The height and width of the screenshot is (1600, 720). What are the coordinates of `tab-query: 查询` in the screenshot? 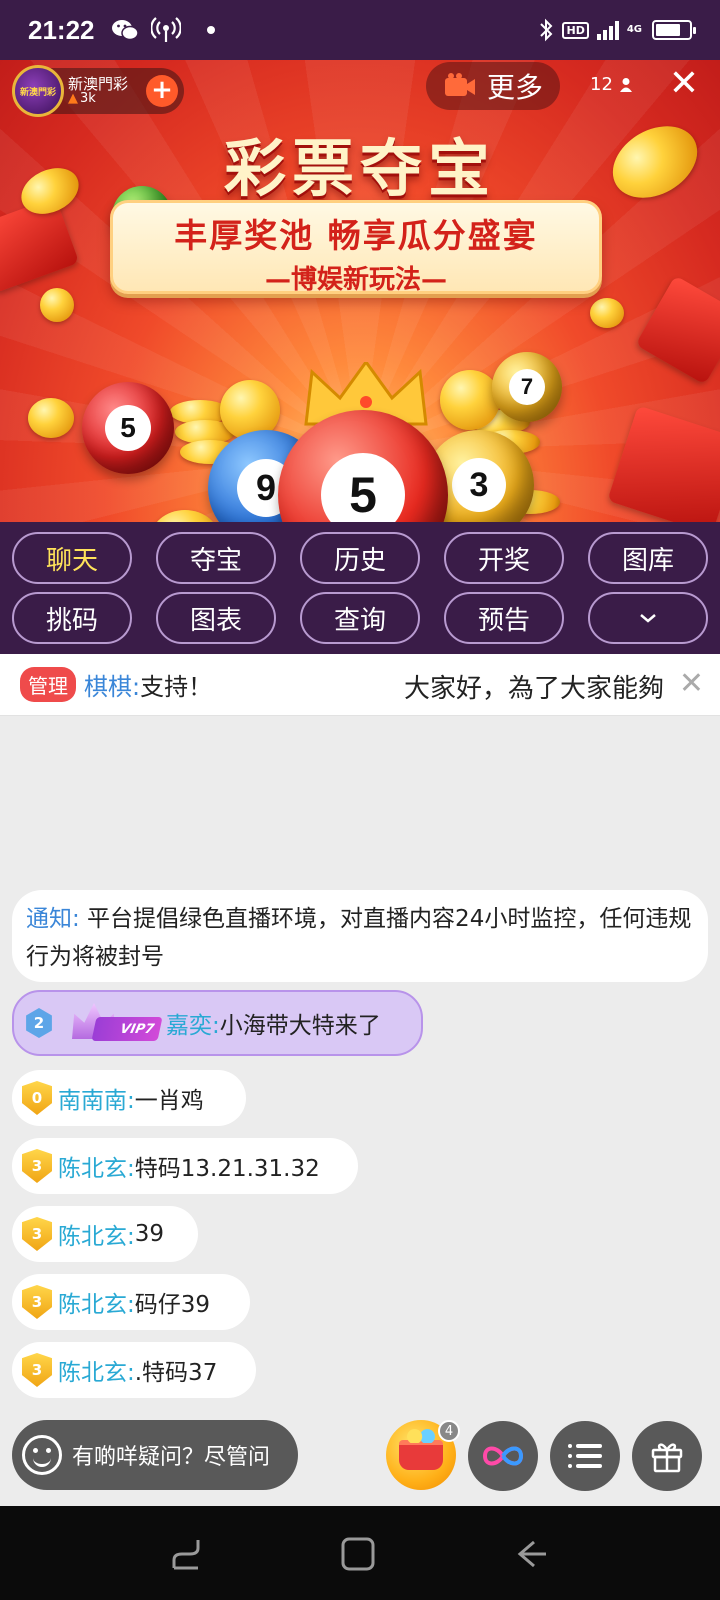 It's located at (360, 618).